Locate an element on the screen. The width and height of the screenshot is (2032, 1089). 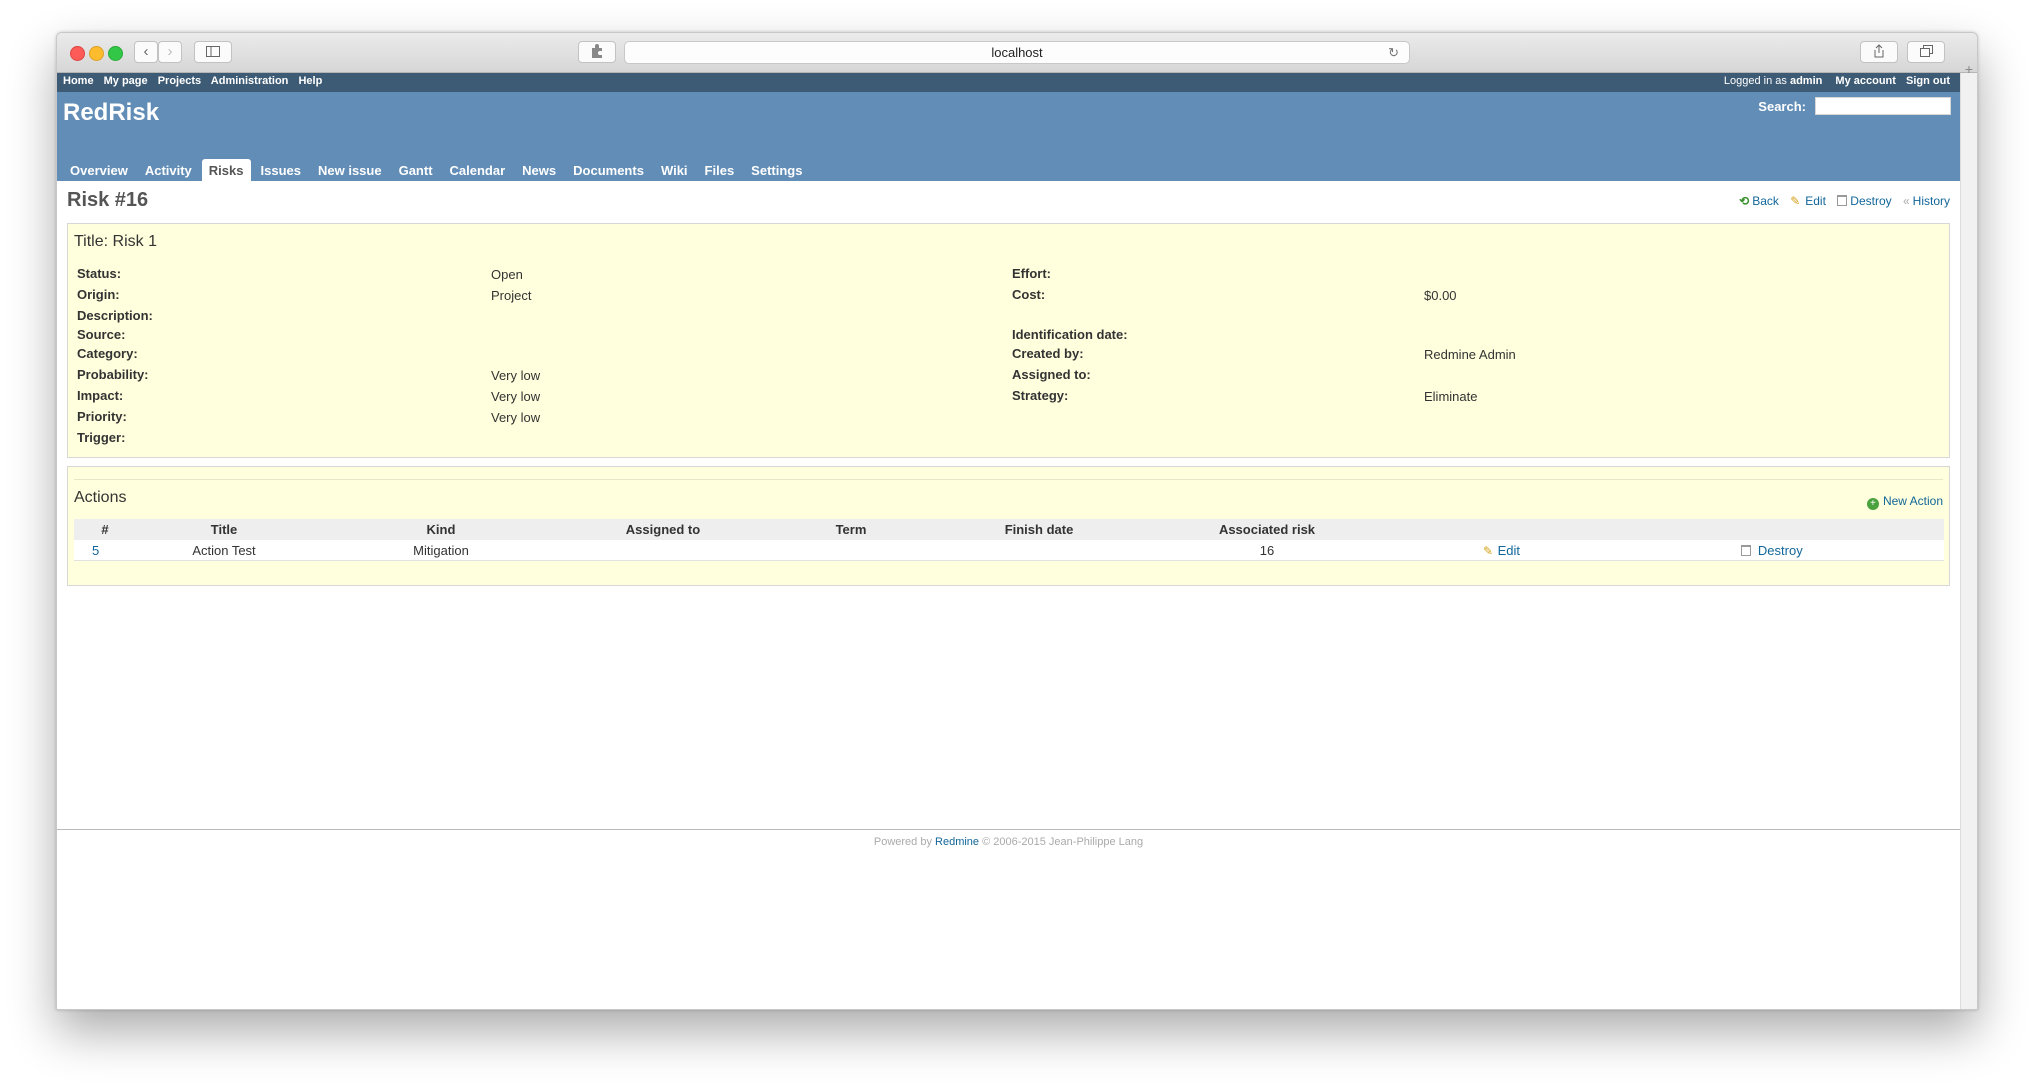
tab-files: Files is located at coordinates (720, 170).